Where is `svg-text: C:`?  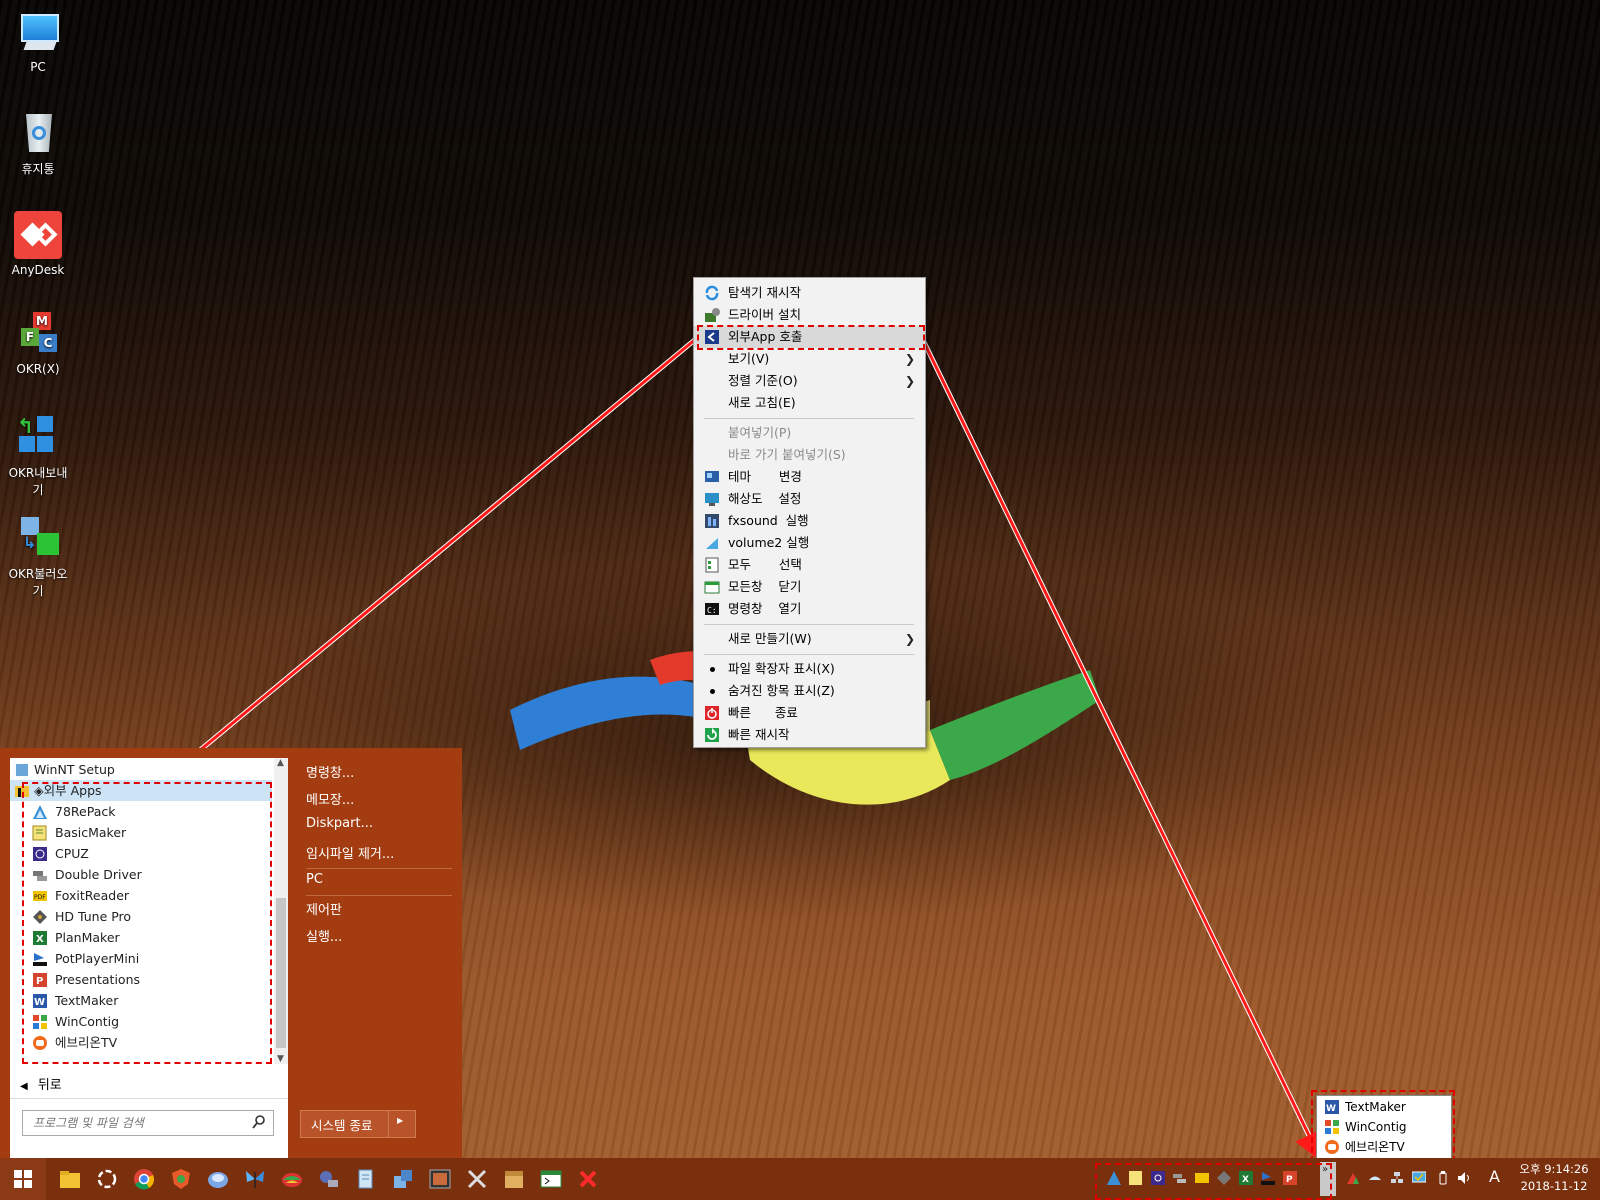 svg-text: C: is located at coordinates (712, 610).